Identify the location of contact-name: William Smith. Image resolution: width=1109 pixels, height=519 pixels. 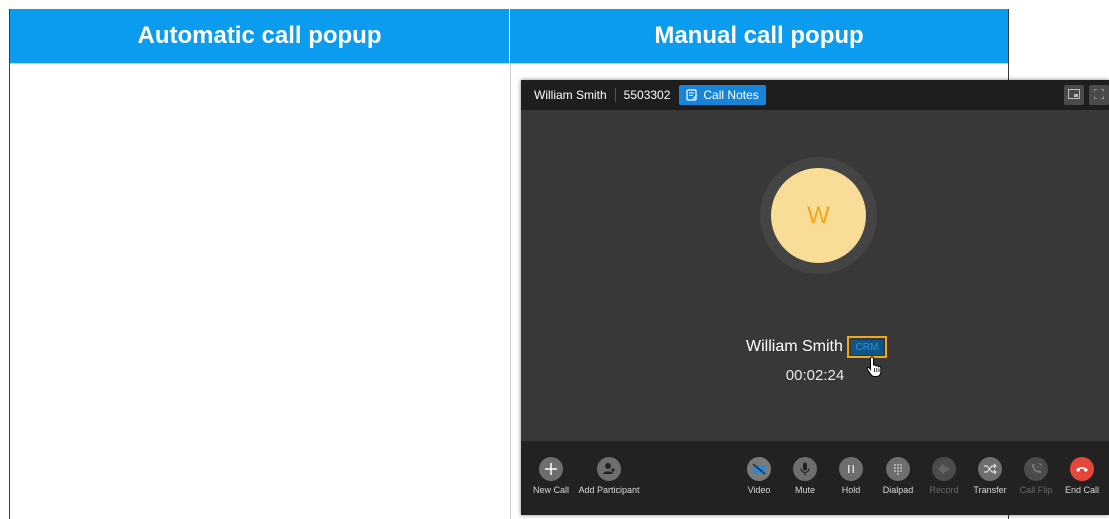
(794, 346).